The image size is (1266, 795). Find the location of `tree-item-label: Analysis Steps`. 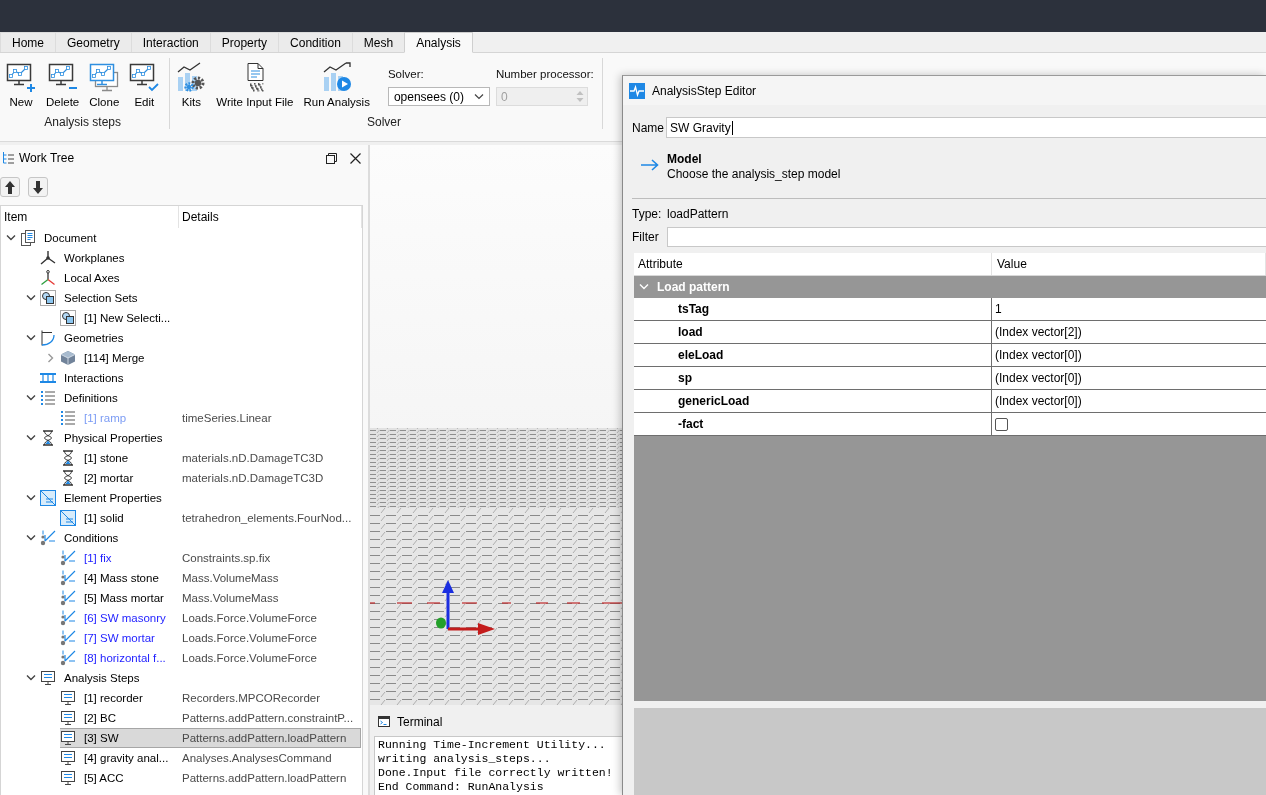

tree-item-label: Analysis Steps is located at coordinates (102, 678).